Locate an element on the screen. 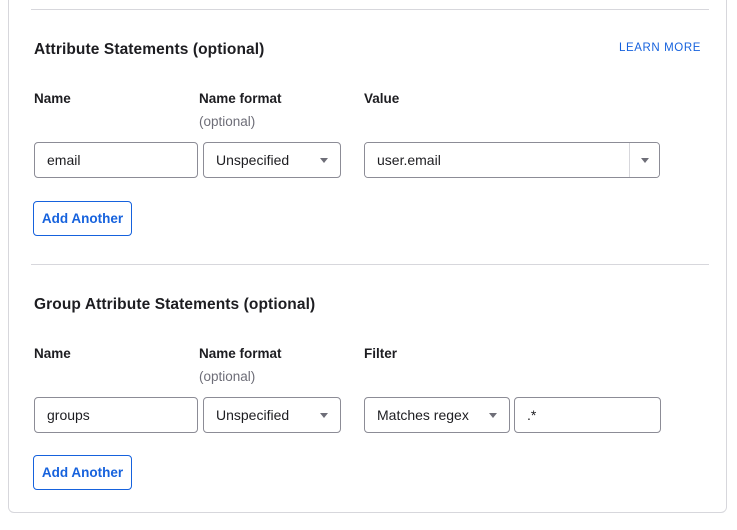  attribute-value-input is located at coordinates (497, 160).